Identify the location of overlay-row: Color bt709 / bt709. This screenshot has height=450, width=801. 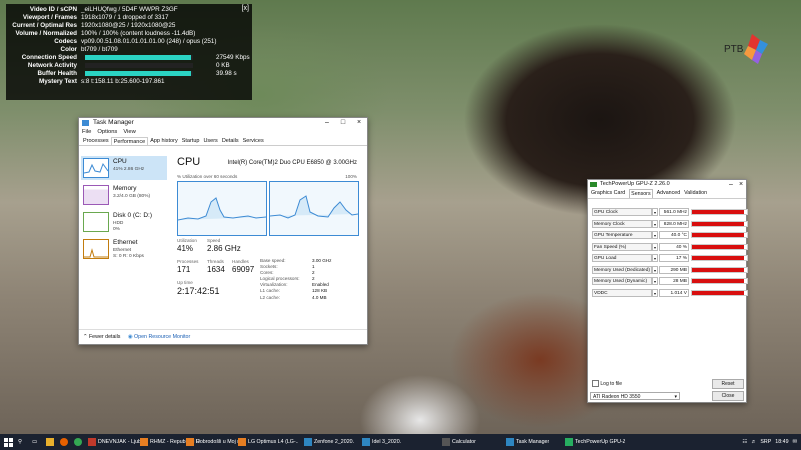
(89, 49).